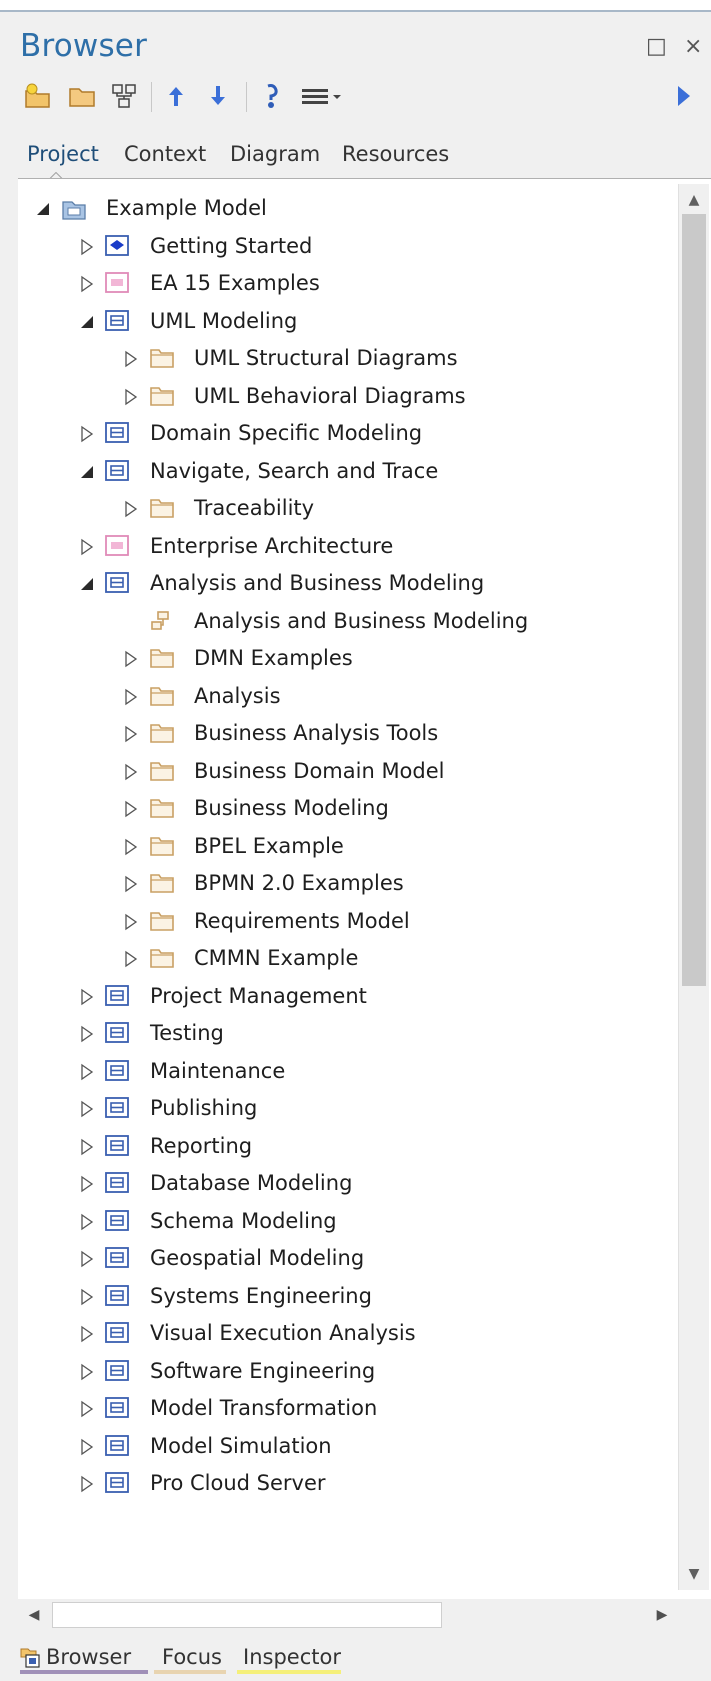 Image resolution: width=711 pixels, height=1681 pixels. I want to click on tree-item: Analysis, so click(402, 697).